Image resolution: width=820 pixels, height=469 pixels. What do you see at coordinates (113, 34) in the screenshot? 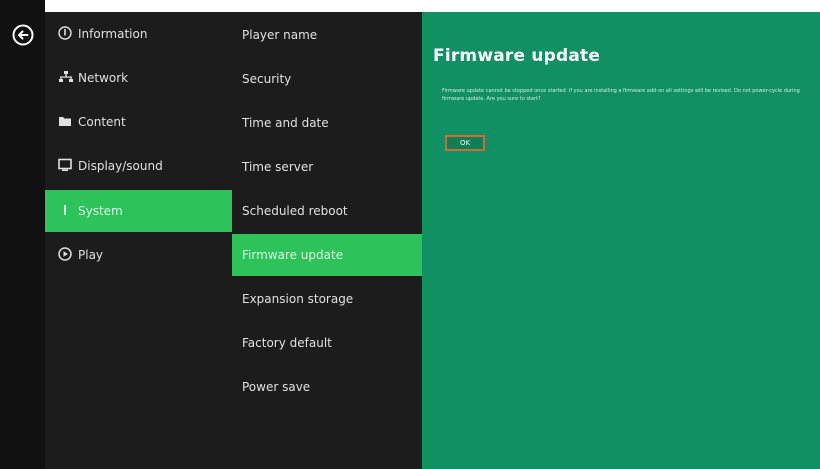
I see `menu-item-label: Information` at bounding box center [113, 34].